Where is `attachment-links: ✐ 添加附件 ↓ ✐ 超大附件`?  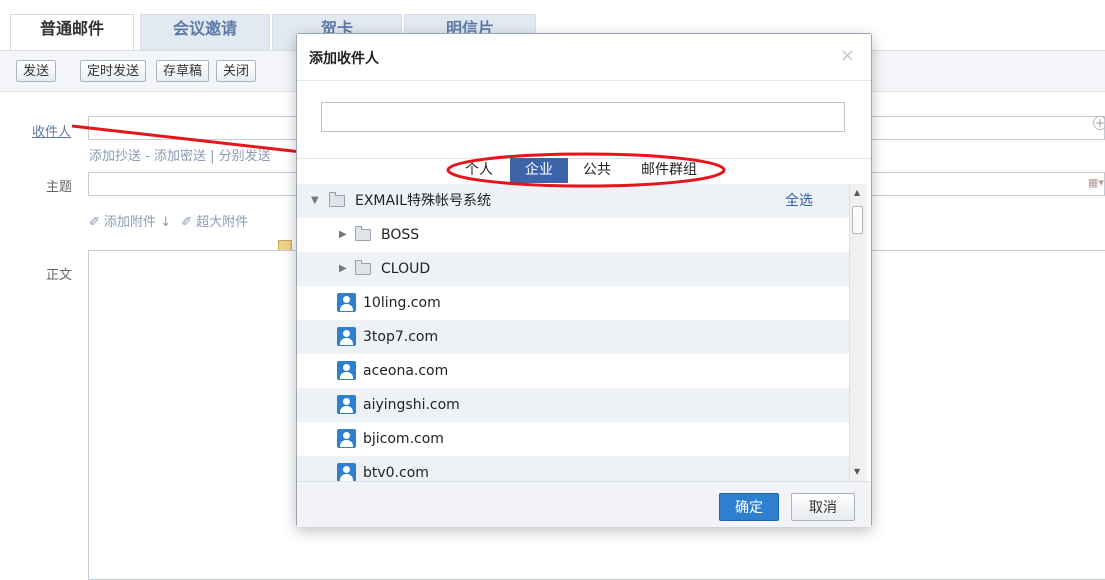 attachment-links: ✐ 添加附件 ↓ ✐ 超大附件 is located at coordinates (168, 220).